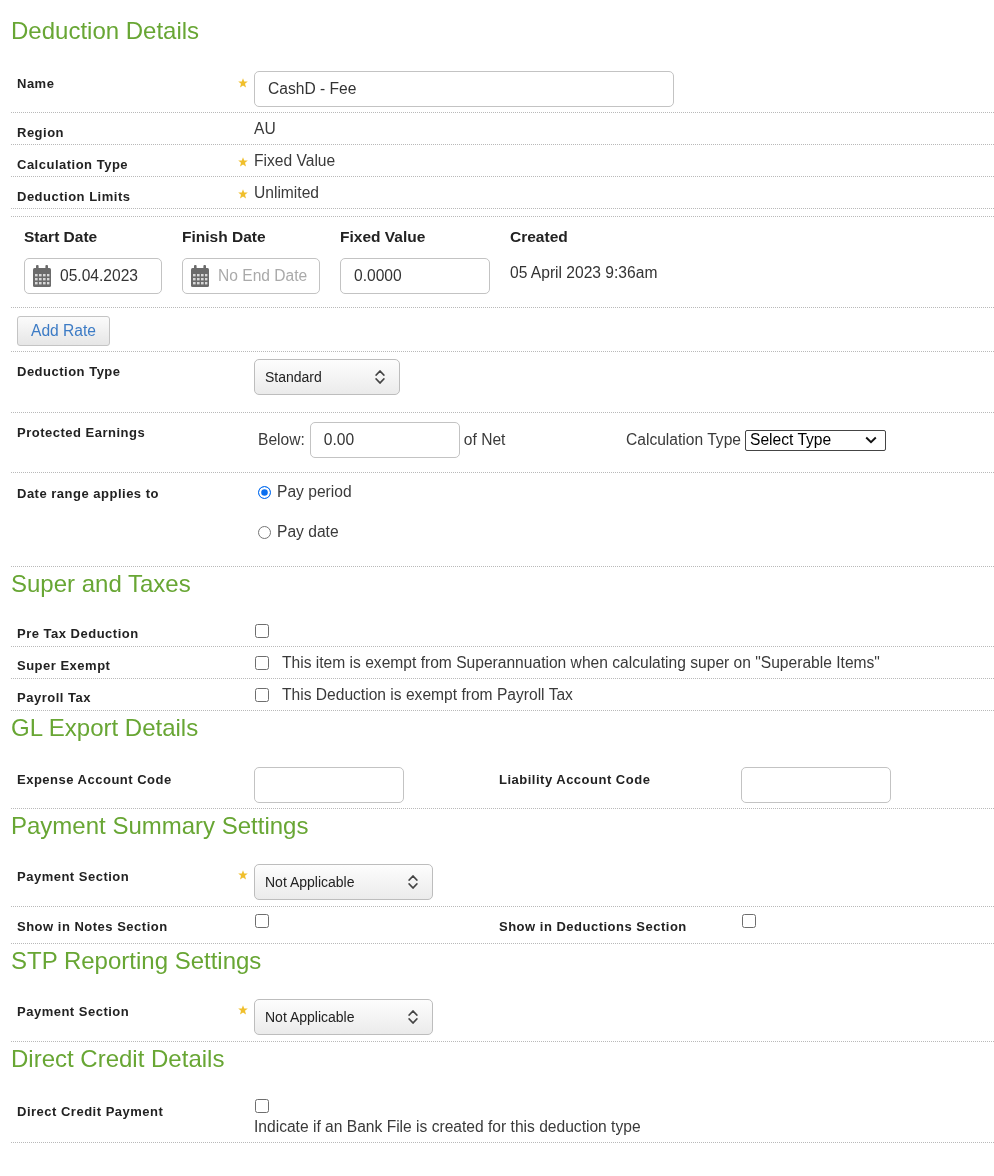 This screenshot has height=1176, width=994. I want to click on column-header: Created, so click(539, 237).